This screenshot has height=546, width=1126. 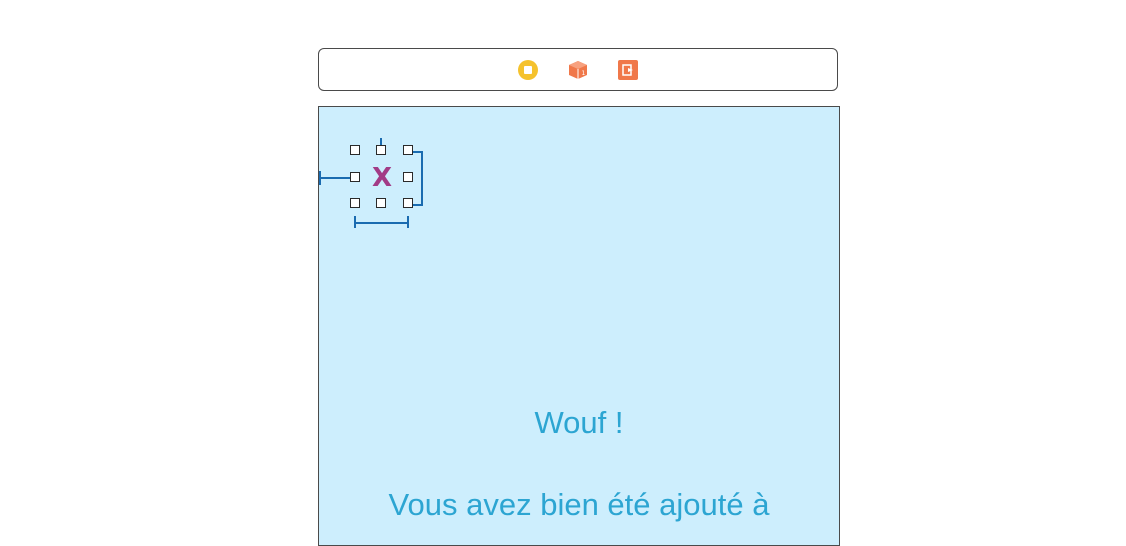 What do you see at coordinates (355, 222) in the screenshot?
I see `width-constraint-left-cap` at bounding box center [355, 222].